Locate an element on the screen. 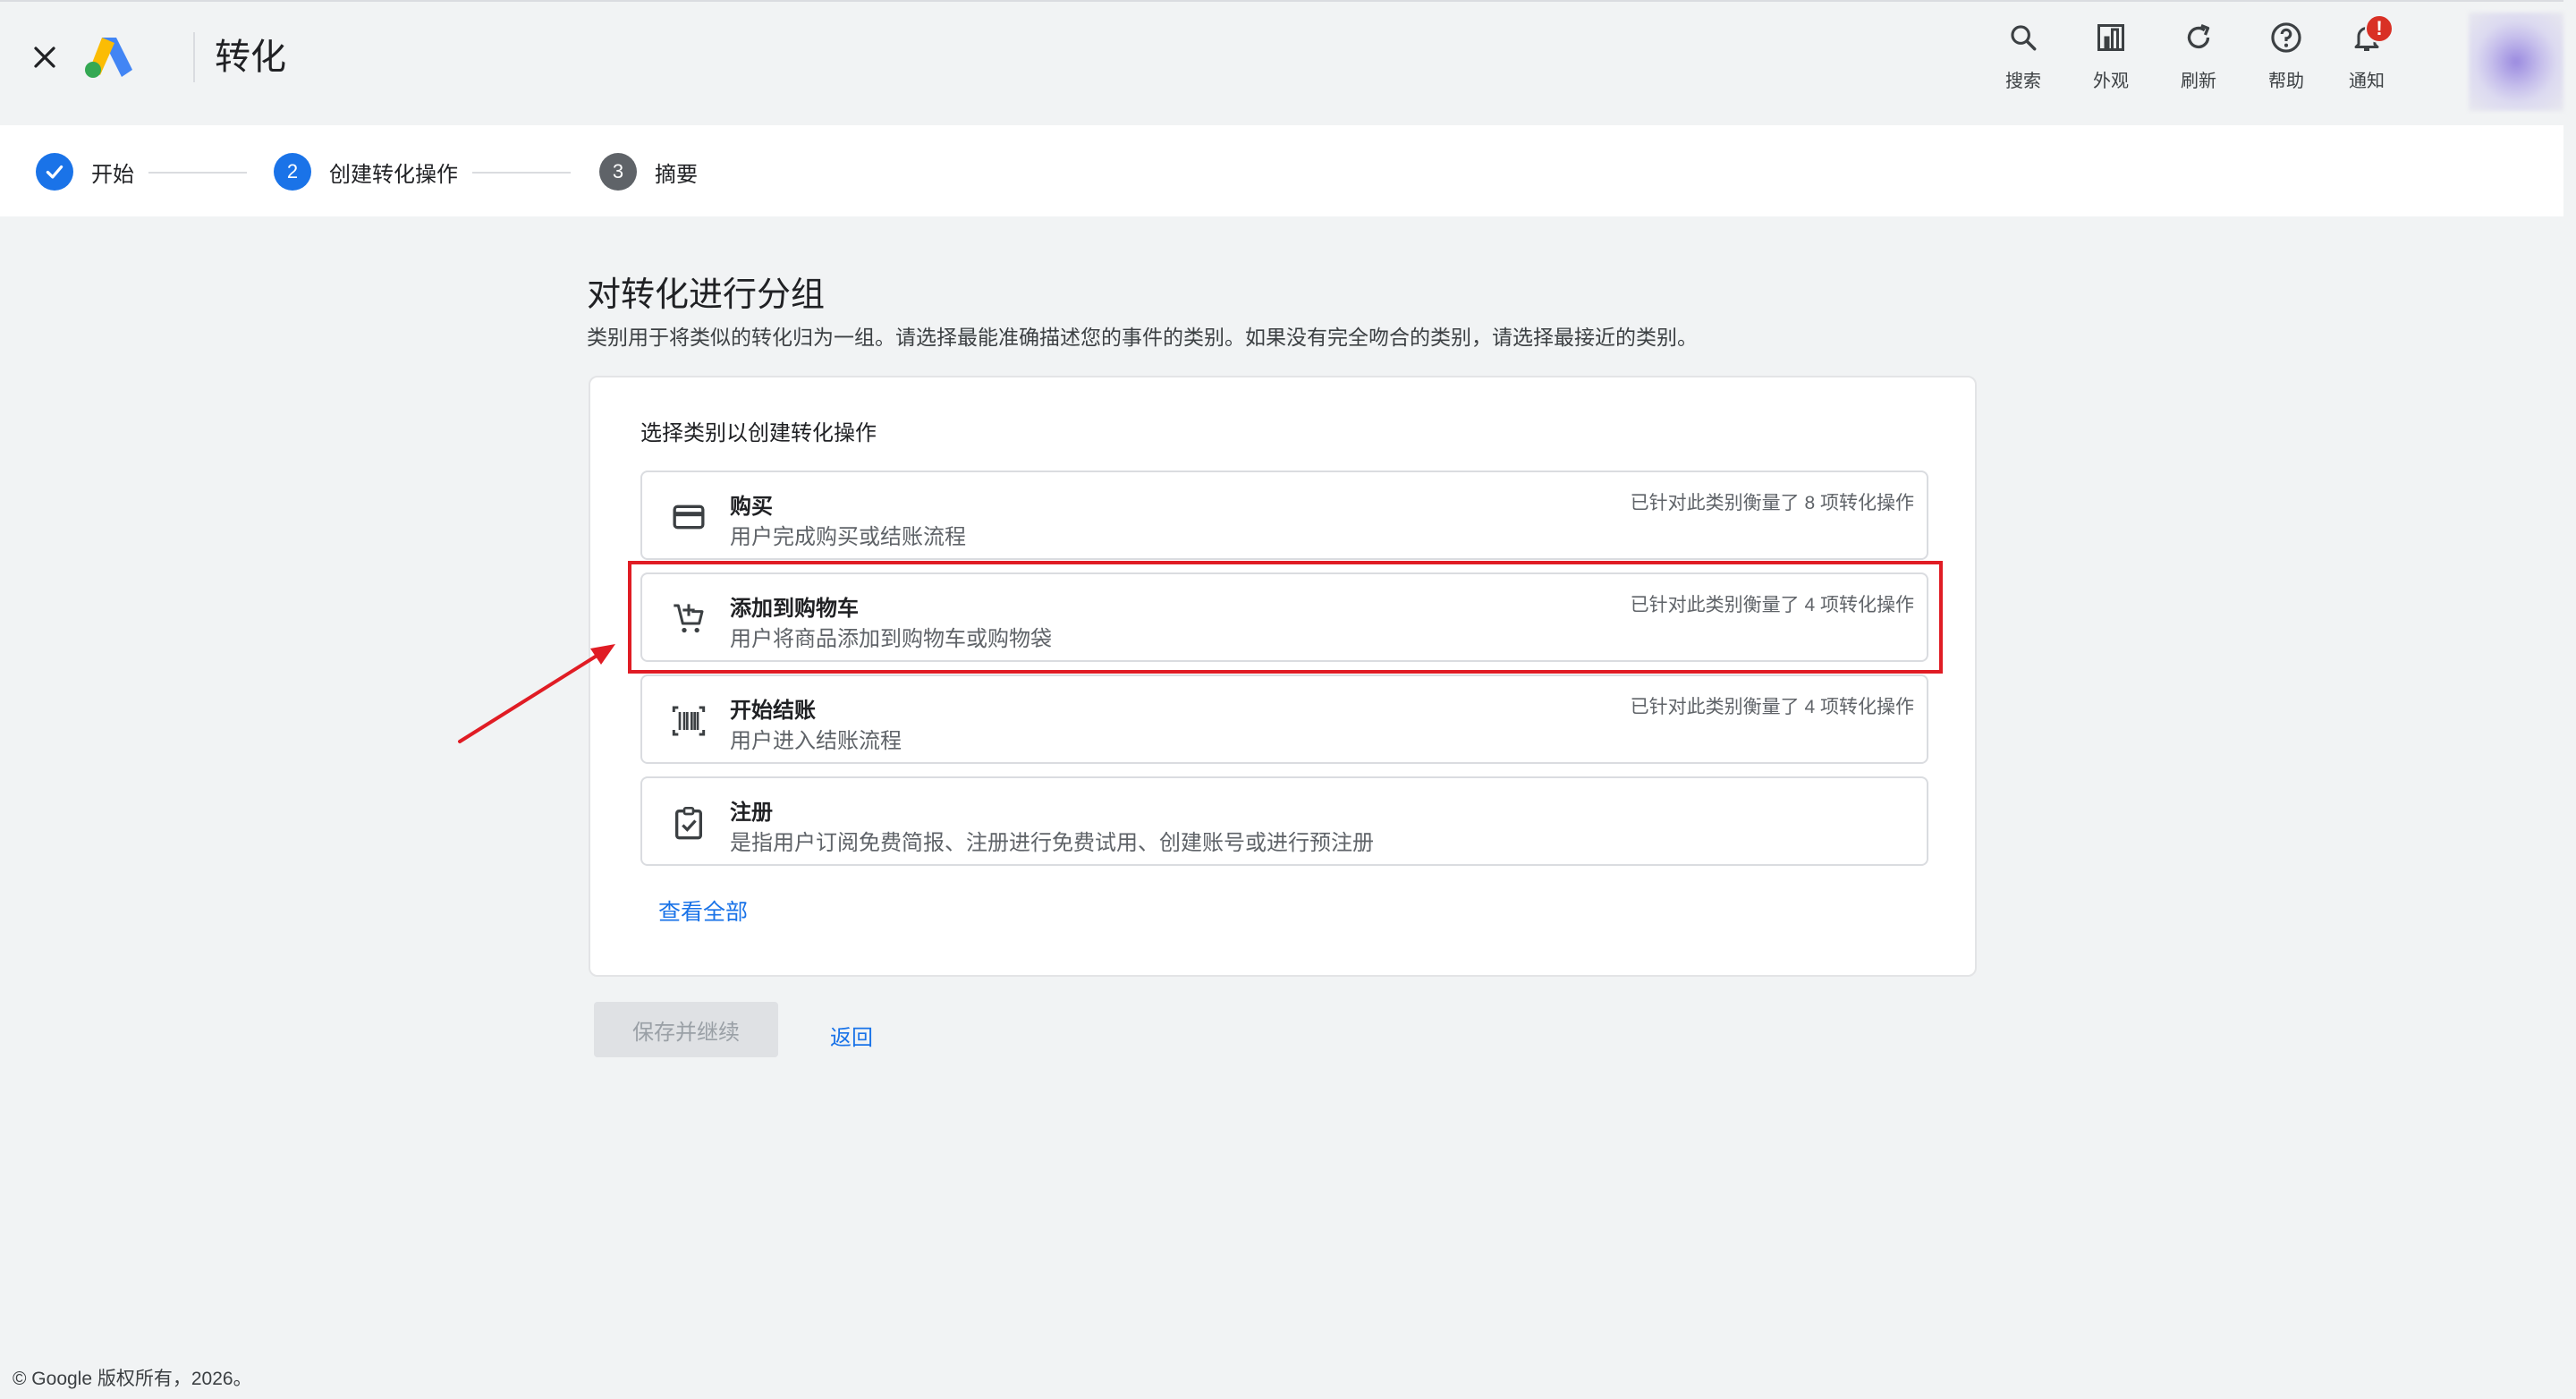 Image resolution: width=2576 pixels, height=1399 pixels. avatar is located at coordinates (2516, 62).